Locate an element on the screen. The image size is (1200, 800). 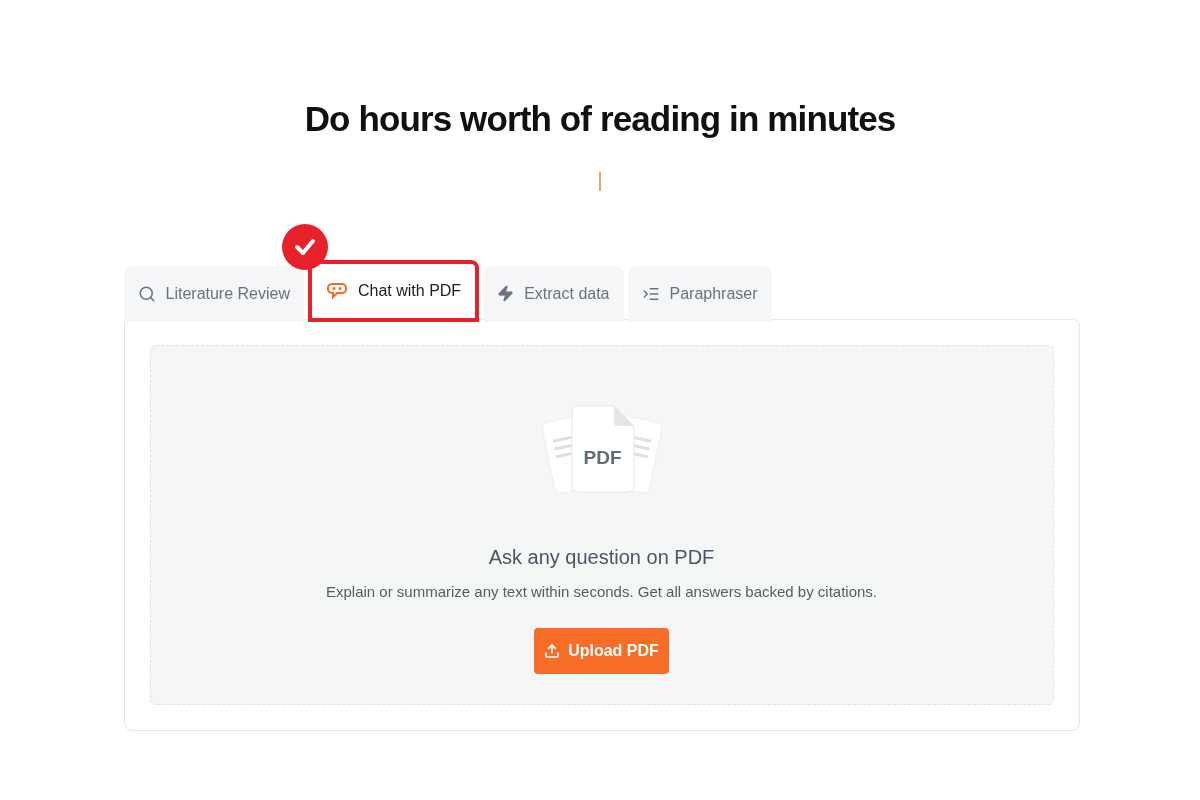
upload-description: Explain or summarize any text within seconds. Get all answers backed by citations. is located at coordinates (601, 591).